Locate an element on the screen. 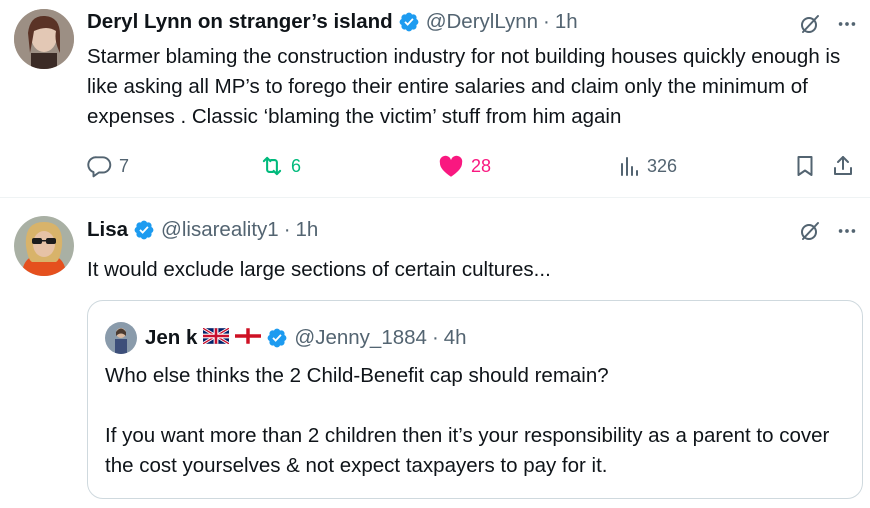 This screenshot has width=870, height=508. author-handle: @lisareality1 is located at coordinates (220, 230).